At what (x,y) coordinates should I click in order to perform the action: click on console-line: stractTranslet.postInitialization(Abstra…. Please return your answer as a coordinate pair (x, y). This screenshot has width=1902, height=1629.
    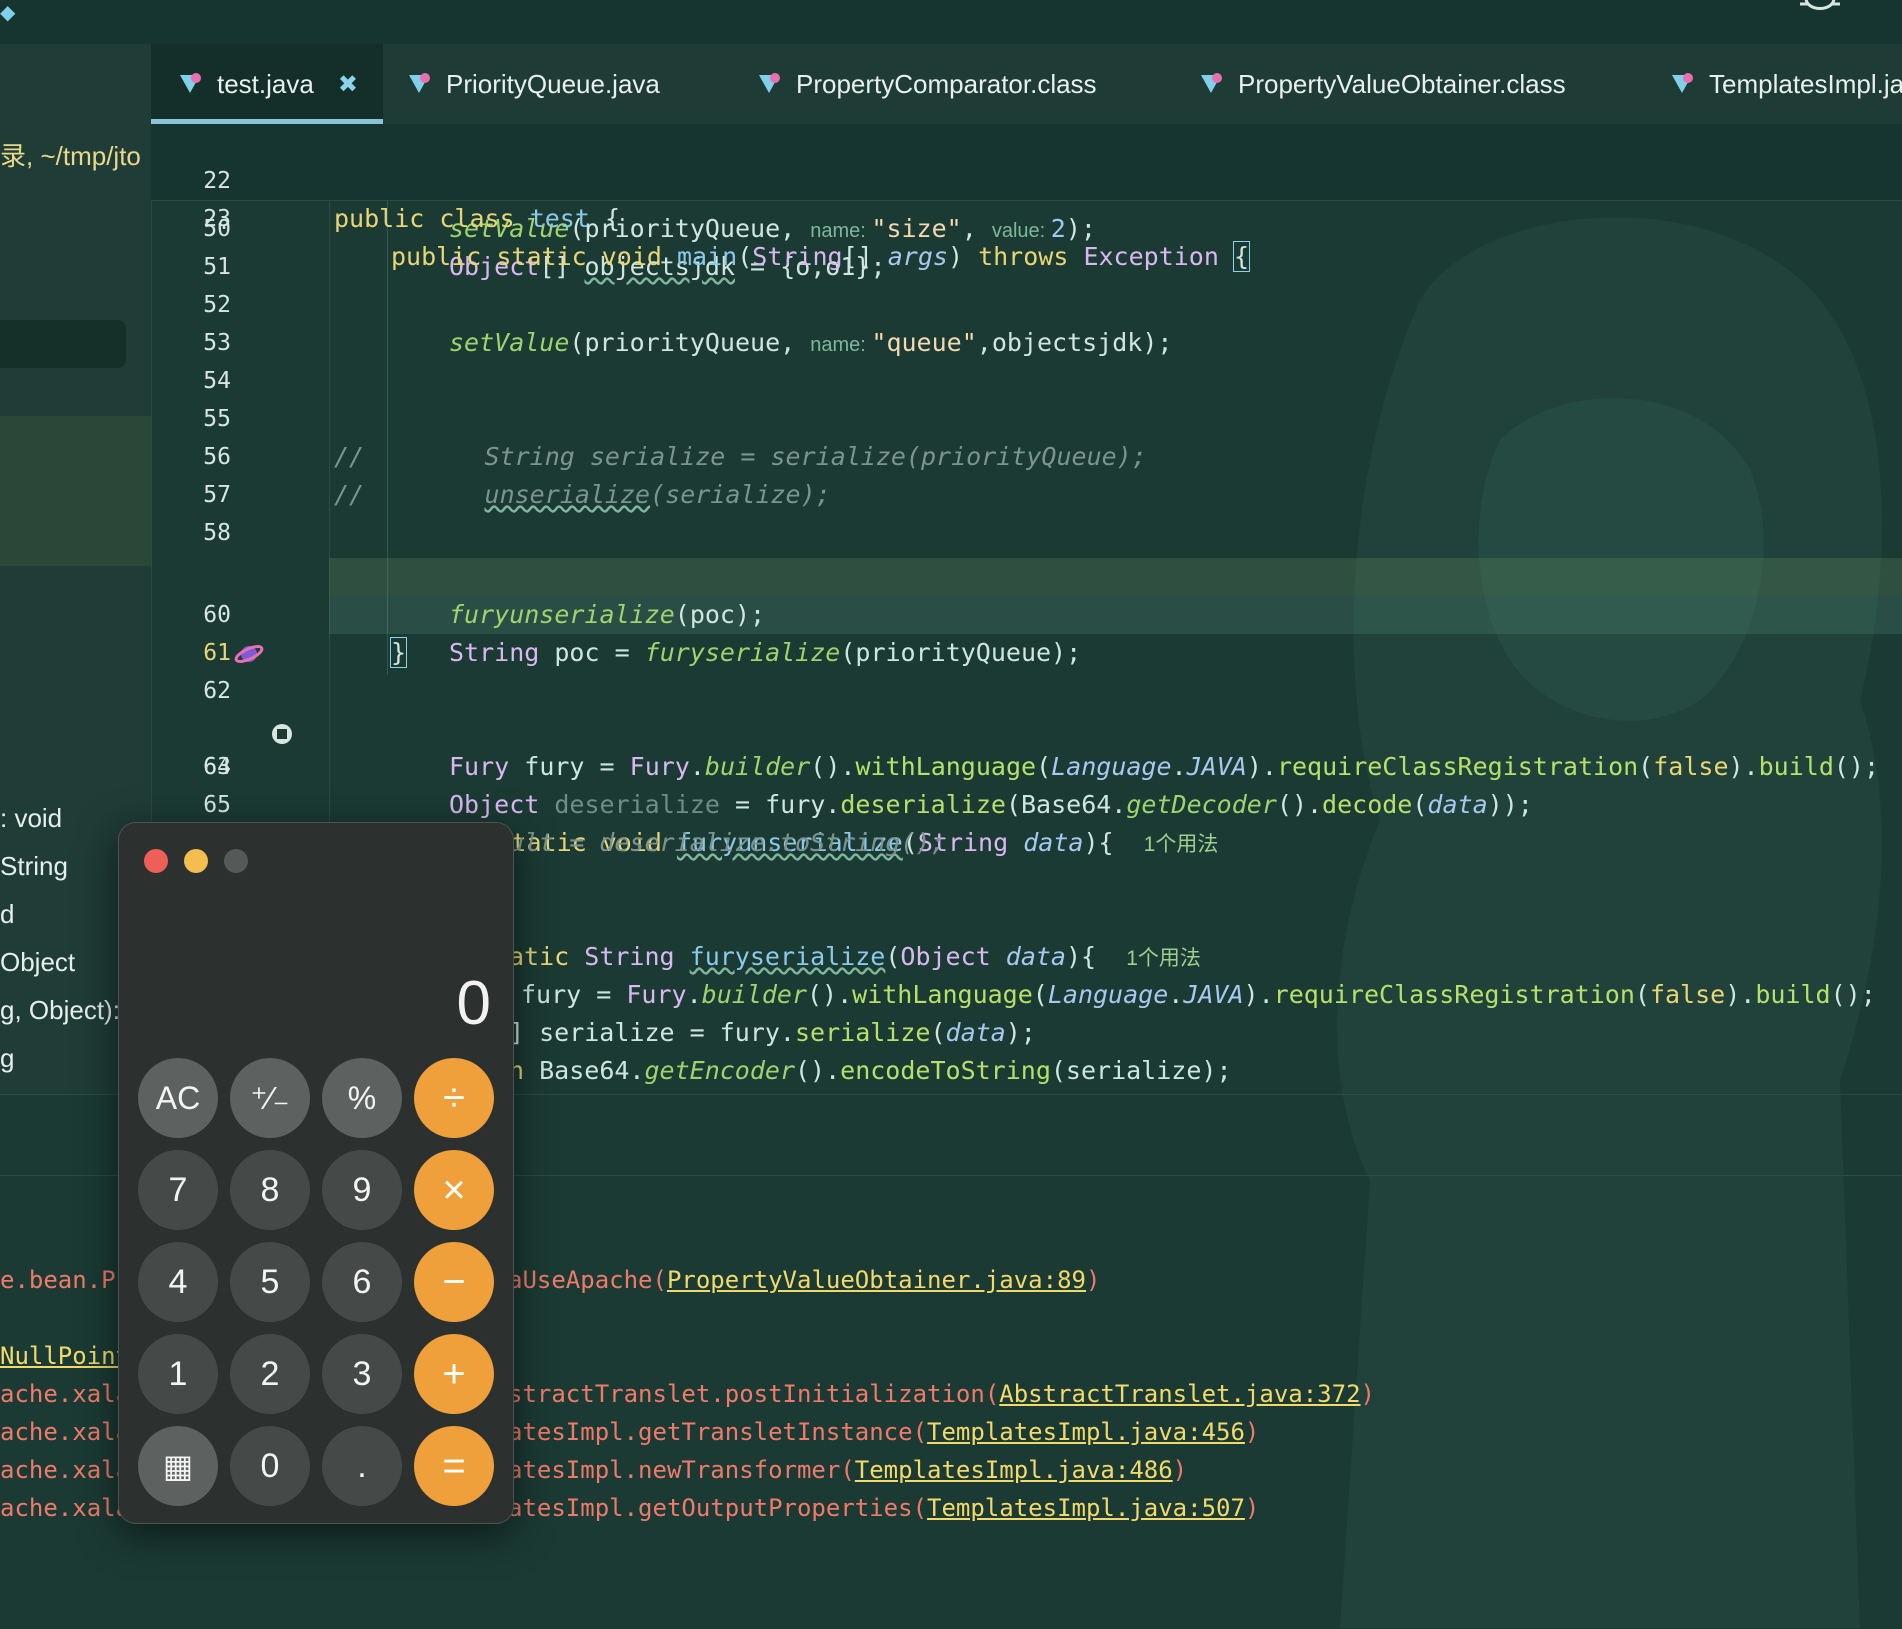
    Looking at the image, I should click on (941, 1394).